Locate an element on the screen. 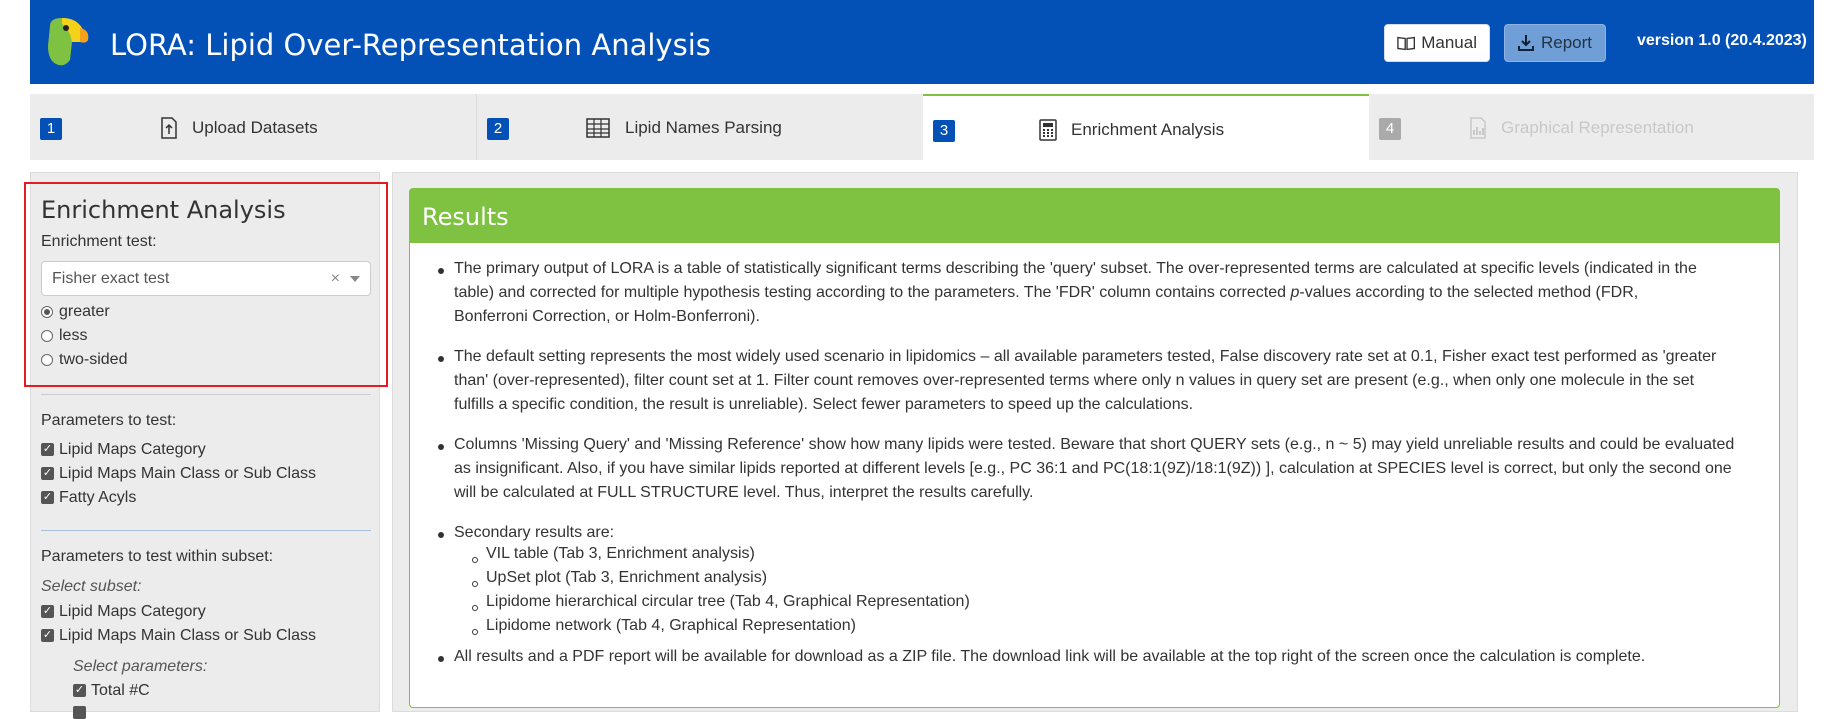 Image resolution: width=1846 pixels, height=719 pixels. checkbox-subset-lipid-maps-main-class: ✓ is located at coordinates (47, 635).